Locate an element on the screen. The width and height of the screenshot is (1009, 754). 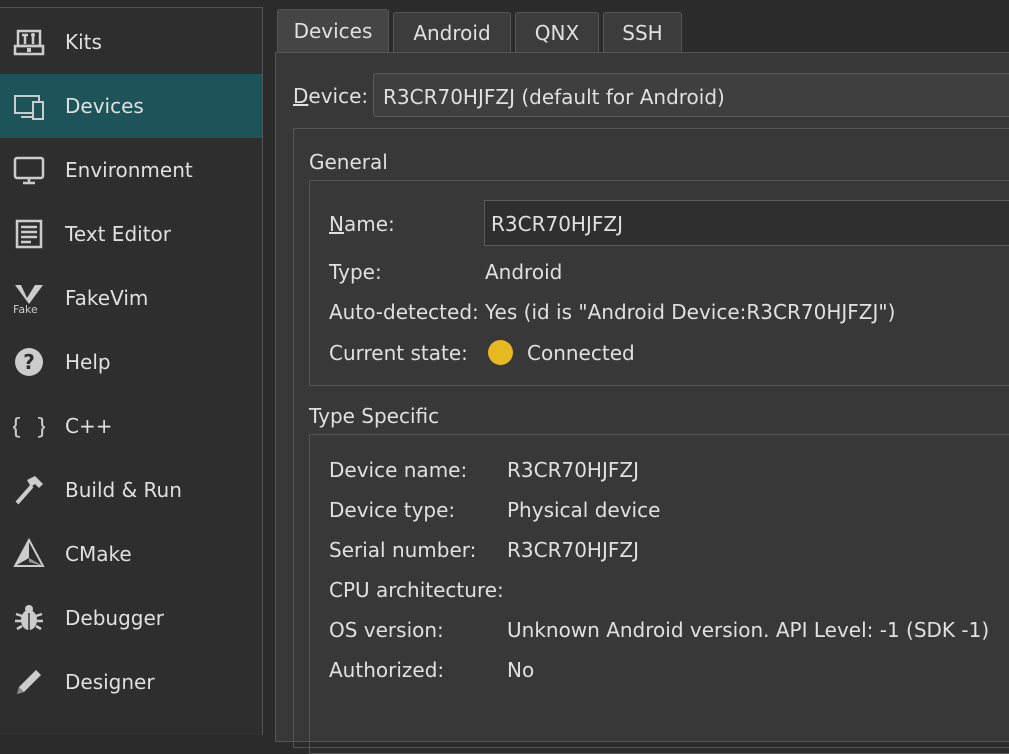
tab-qnx: QNX is located at coordinates (557, 32).